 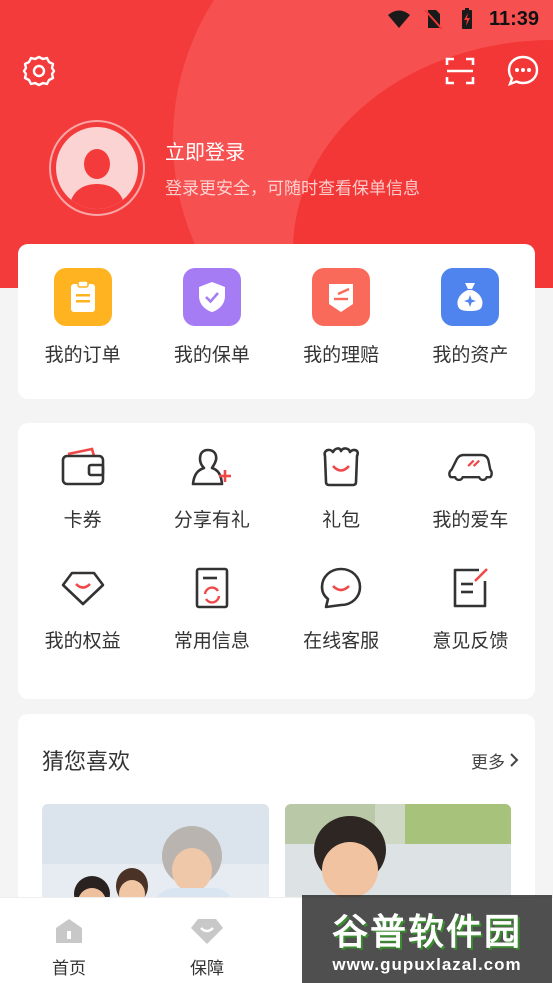 What do you see at coordinates (341, 467) in the screenshot?
I see `gift-bag-icon` at bounding box center [341, 467].